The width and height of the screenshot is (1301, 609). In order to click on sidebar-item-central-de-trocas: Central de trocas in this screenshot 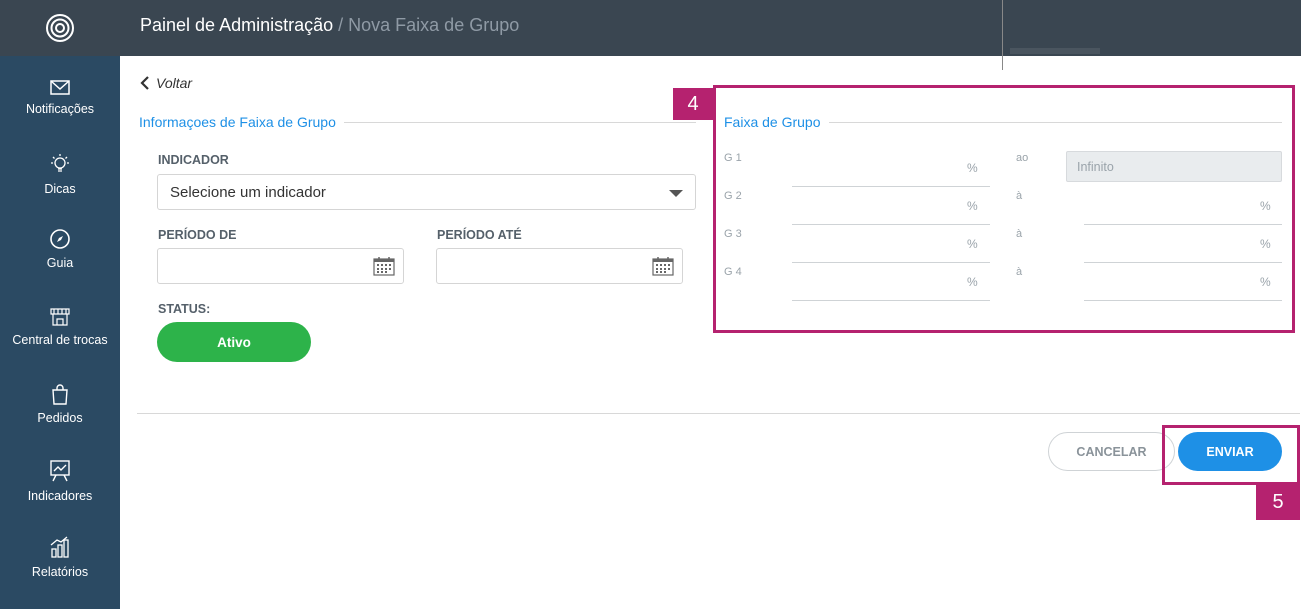, I will do `click(60, 340)`.